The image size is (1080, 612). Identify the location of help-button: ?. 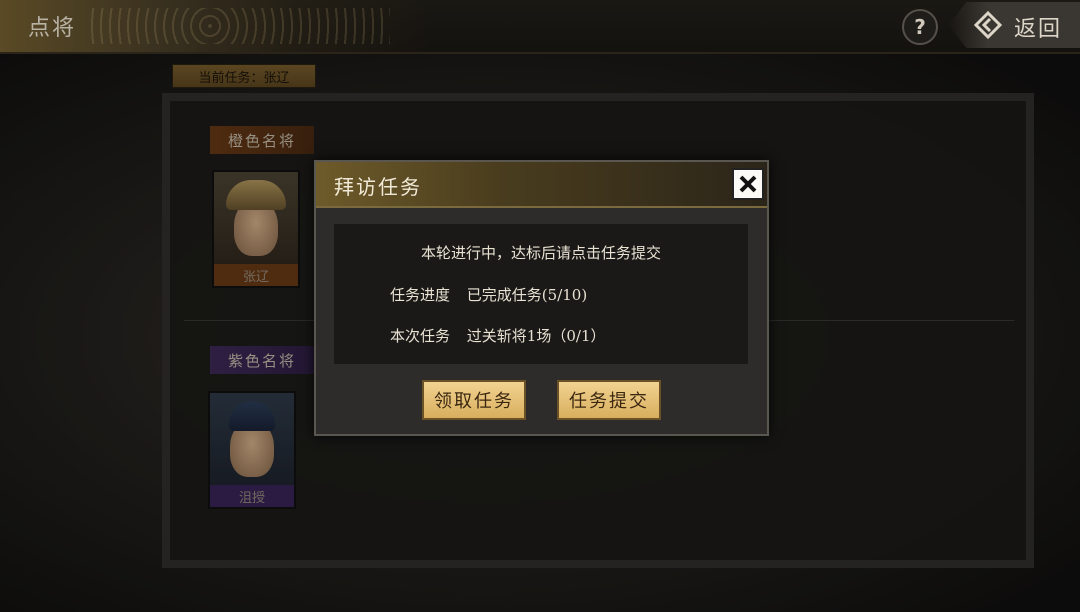
(920, 27).